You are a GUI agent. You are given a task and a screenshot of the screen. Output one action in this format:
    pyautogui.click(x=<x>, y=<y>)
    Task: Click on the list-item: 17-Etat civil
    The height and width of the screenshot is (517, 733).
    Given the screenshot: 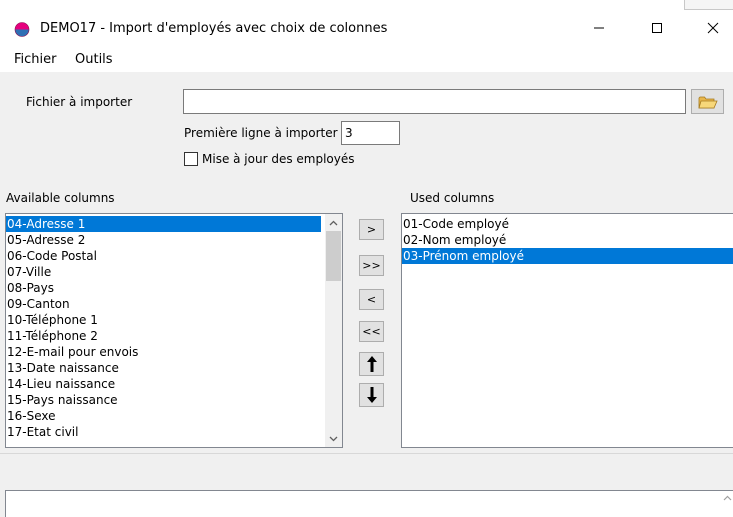 What is the action you would take?
    pyautogui.click(x=163, y=432)
    